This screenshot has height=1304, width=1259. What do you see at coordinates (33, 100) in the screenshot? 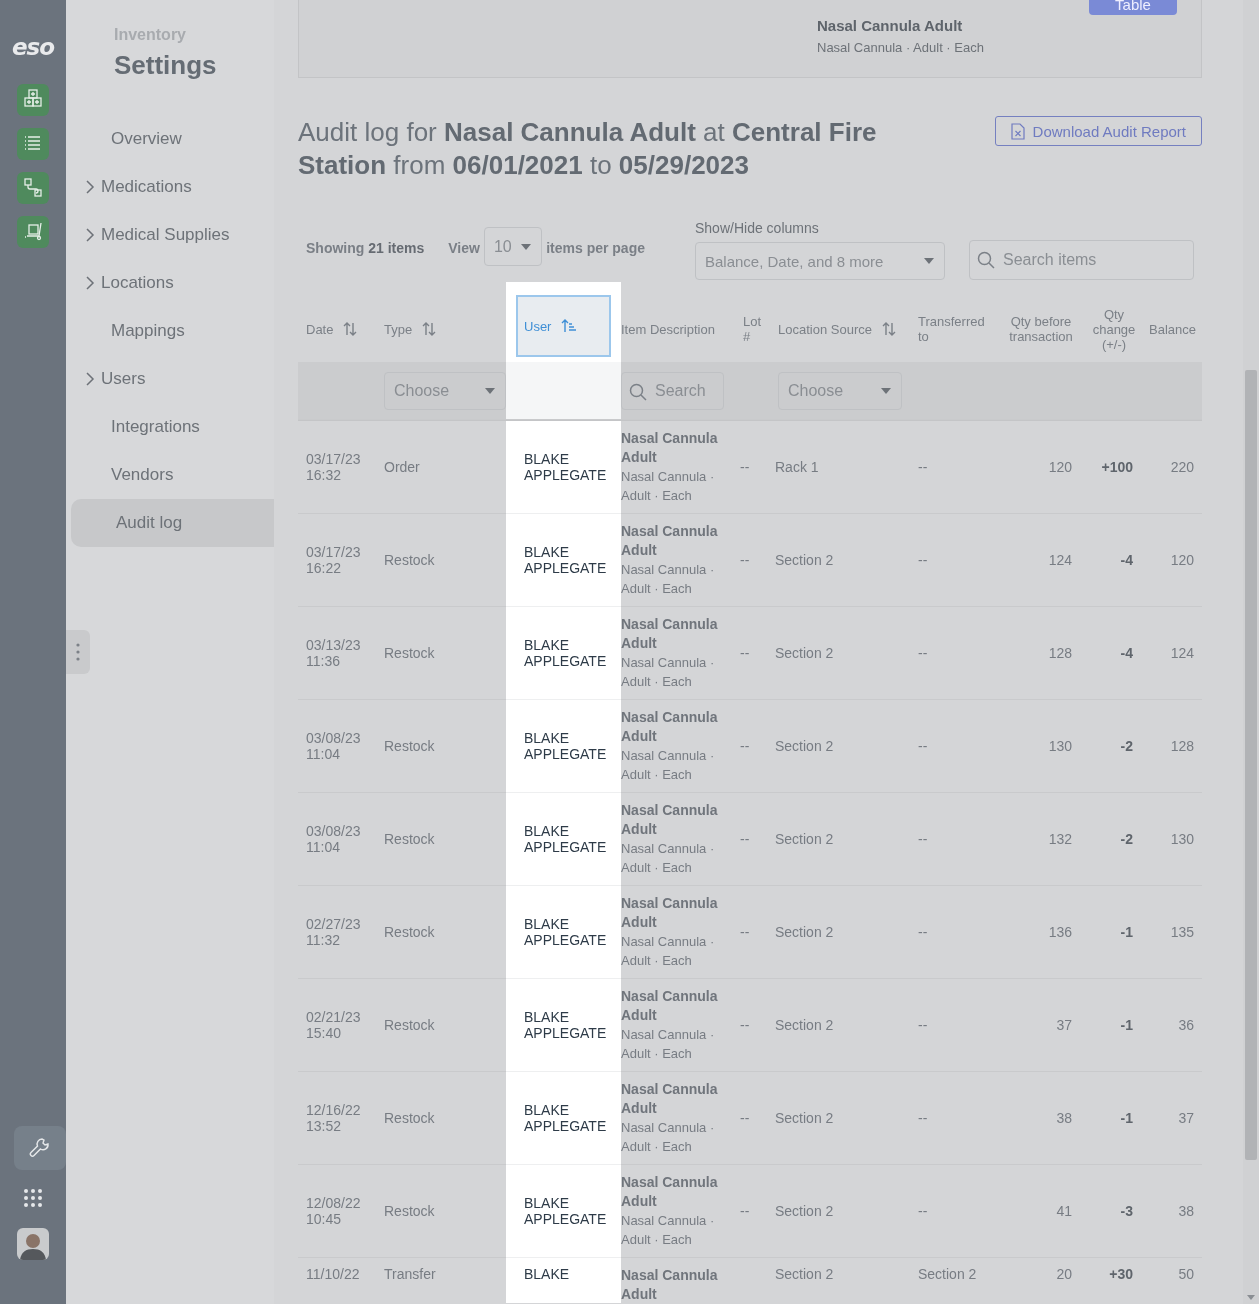
I see `cabinet-icon` at bounding box center [33, 100].